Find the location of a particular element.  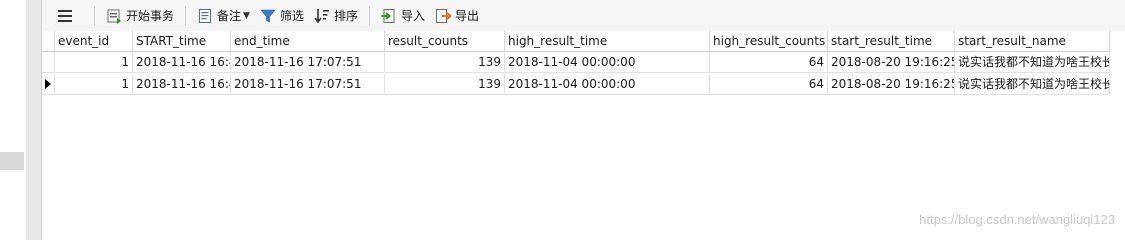

column-header: start_result_name is located at coordinates (1032, 41).